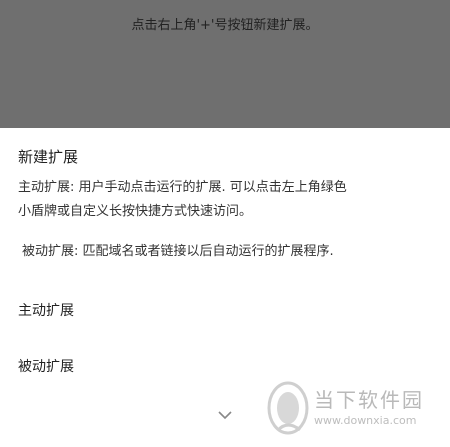  I want to click on passive-extension-description: 被动扩展: 匹配域名或者链接以后自动运行的扩展程序., so click(178, 251).